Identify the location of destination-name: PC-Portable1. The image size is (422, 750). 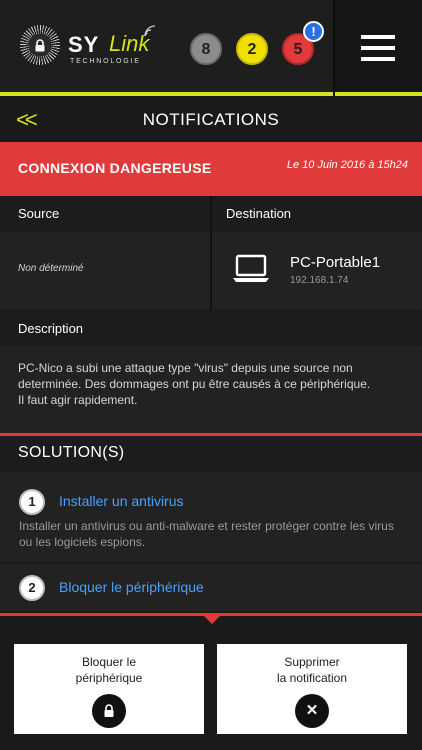
(335, 262).